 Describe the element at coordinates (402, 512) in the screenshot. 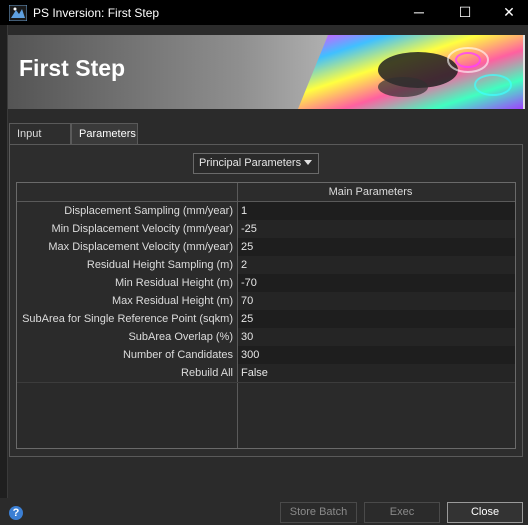

I see `exec-button: Exec` at that location.